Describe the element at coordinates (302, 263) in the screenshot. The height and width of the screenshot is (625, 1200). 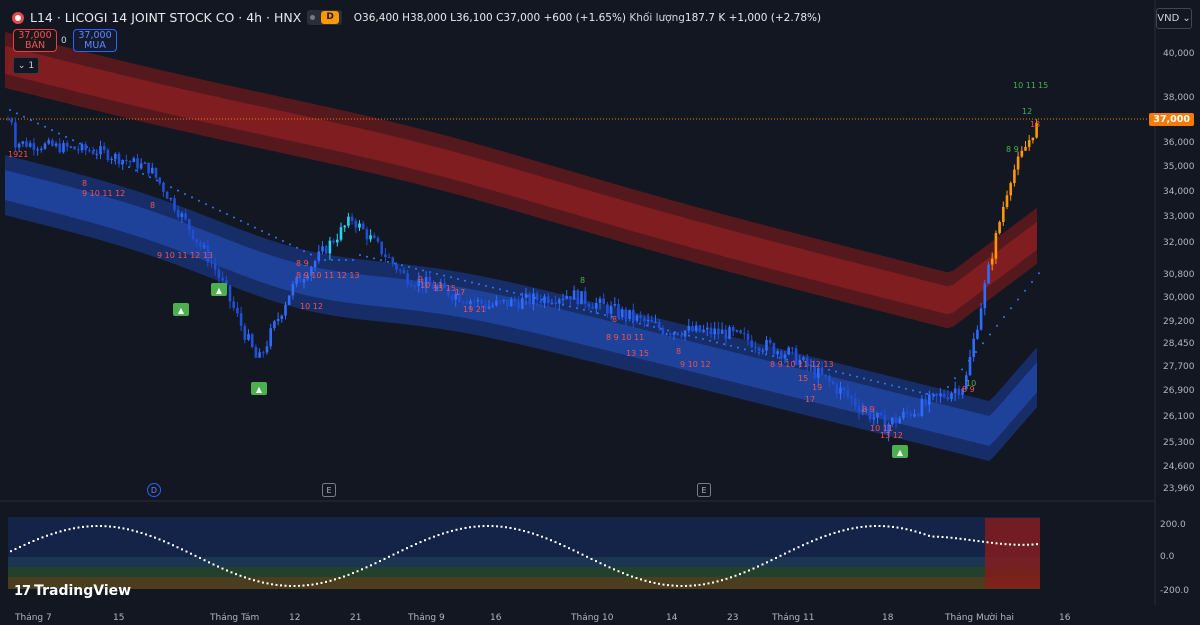
I see `signal-label: 8 9` at that location.